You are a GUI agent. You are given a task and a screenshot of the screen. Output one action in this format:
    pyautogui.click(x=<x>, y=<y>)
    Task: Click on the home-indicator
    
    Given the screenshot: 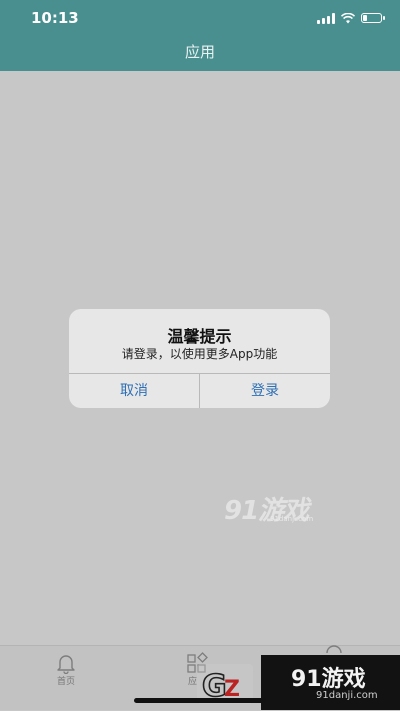 What is the action you would take?
    pyautogui.click(x=200, y=700)
    